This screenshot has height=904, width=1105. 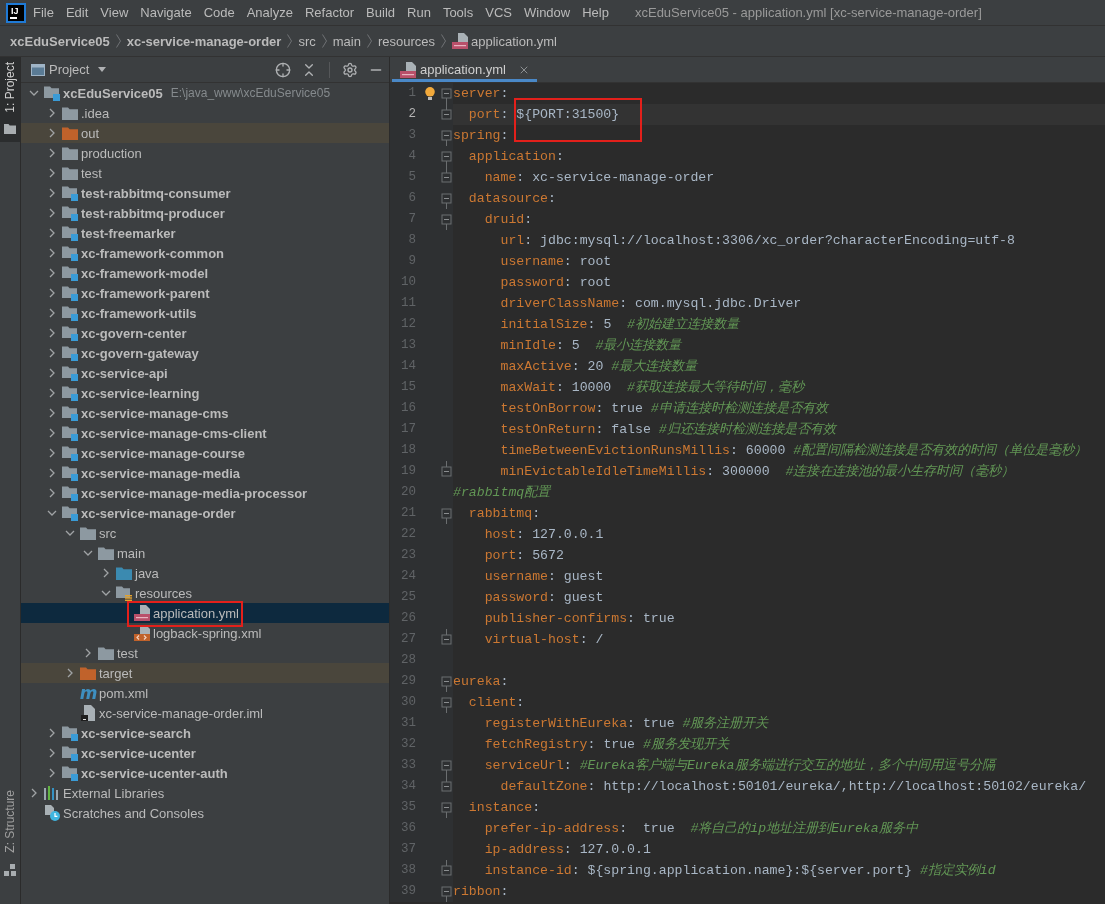 I want to click on menu-item: Edit, so click(x=77, y=12).